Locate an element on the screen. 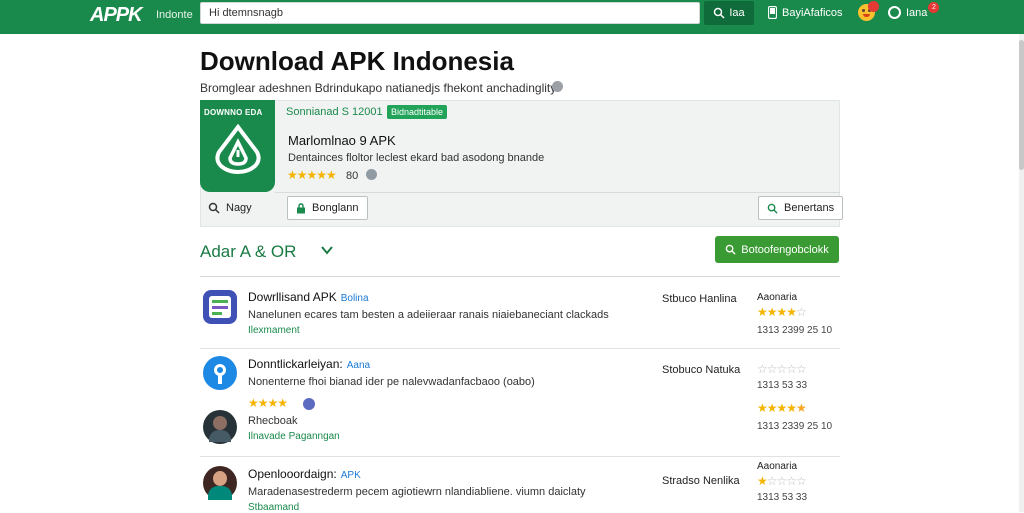 The width and height of the screenshot is (1024, 513). section-action-label: Botoofengobclokk is located at coordinates (785, 249).